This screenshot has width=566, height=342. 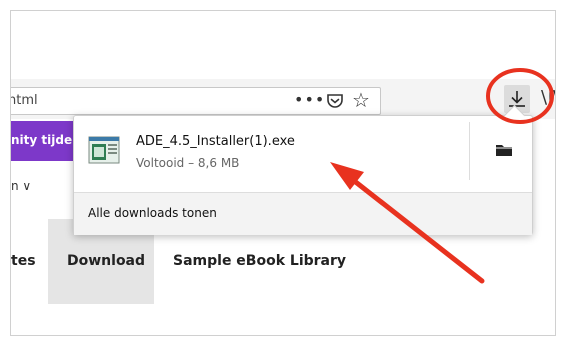 What do you see at coordinates (21, 186) in the screenshot?
I see `sub-menu-dropdown: n ∨` at bounding box center [21, 186].